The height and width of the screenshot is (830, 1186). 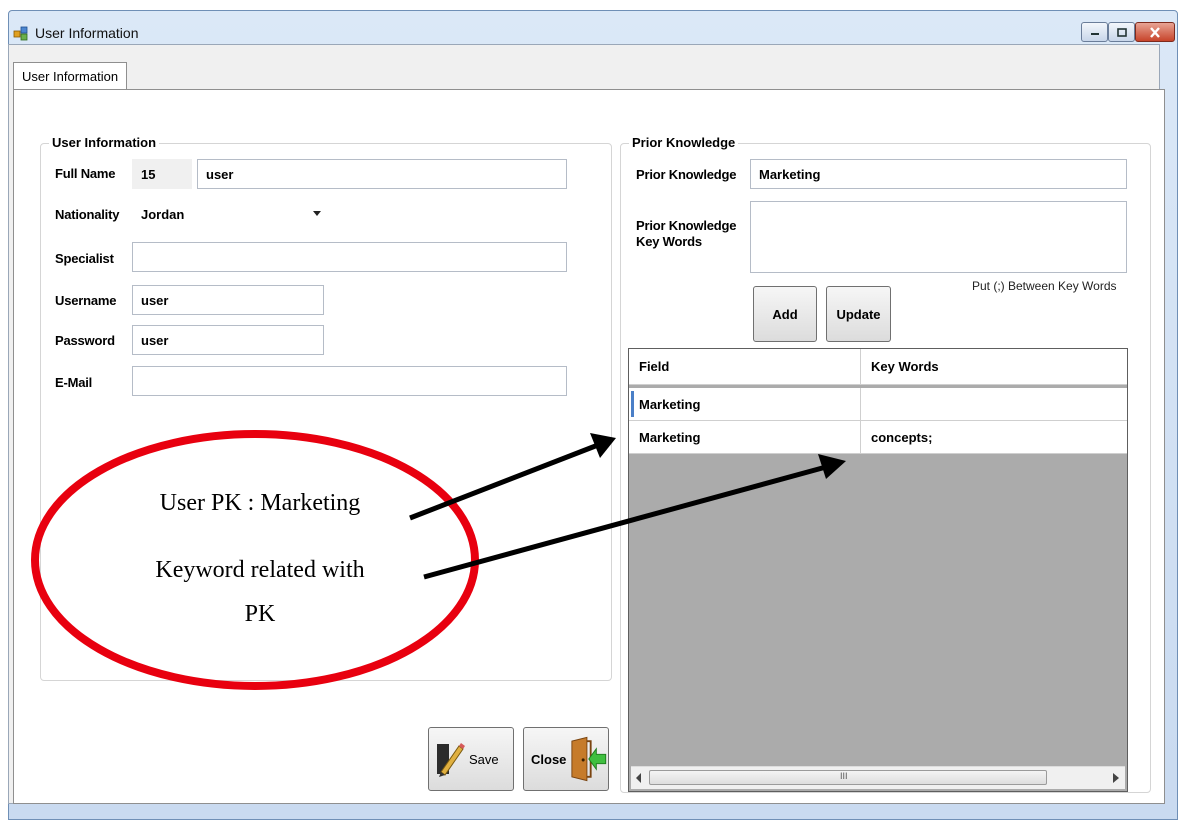 I want to click on annotation-arrow-pk, so click(x=512, y=477).